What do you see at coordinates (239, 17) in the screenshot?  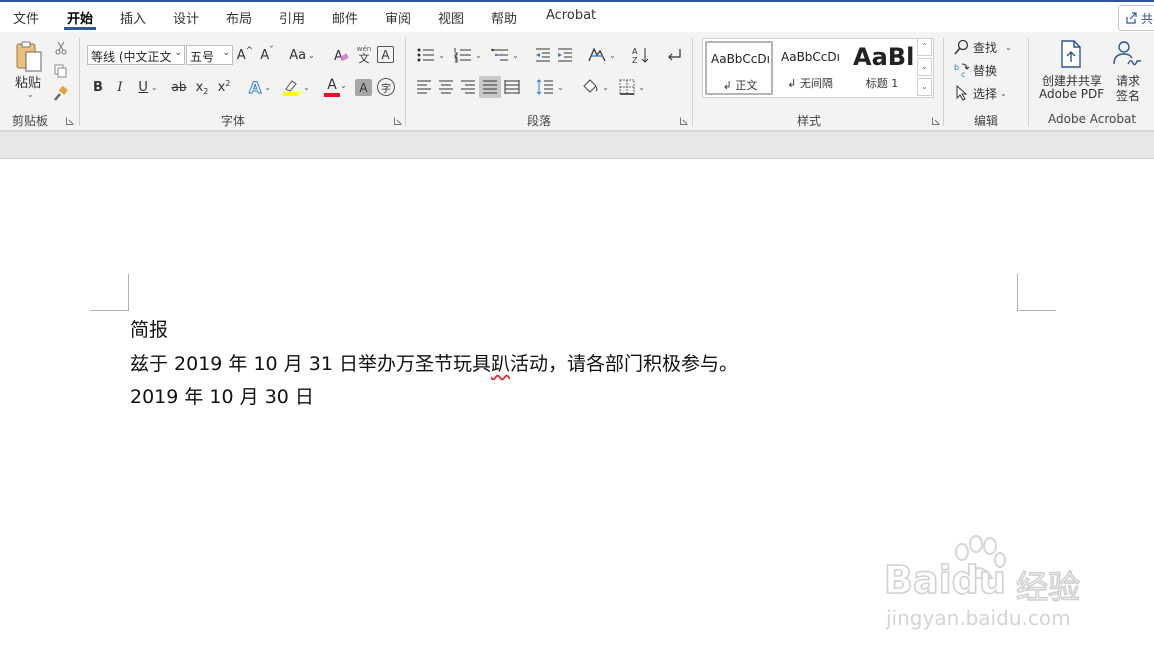 I see `tab-layout: 布局` at bounding box center [239, 17].